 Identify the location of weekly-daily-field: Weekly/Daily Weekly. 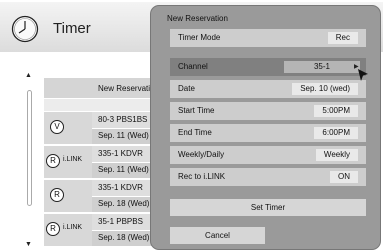
(268, 155).